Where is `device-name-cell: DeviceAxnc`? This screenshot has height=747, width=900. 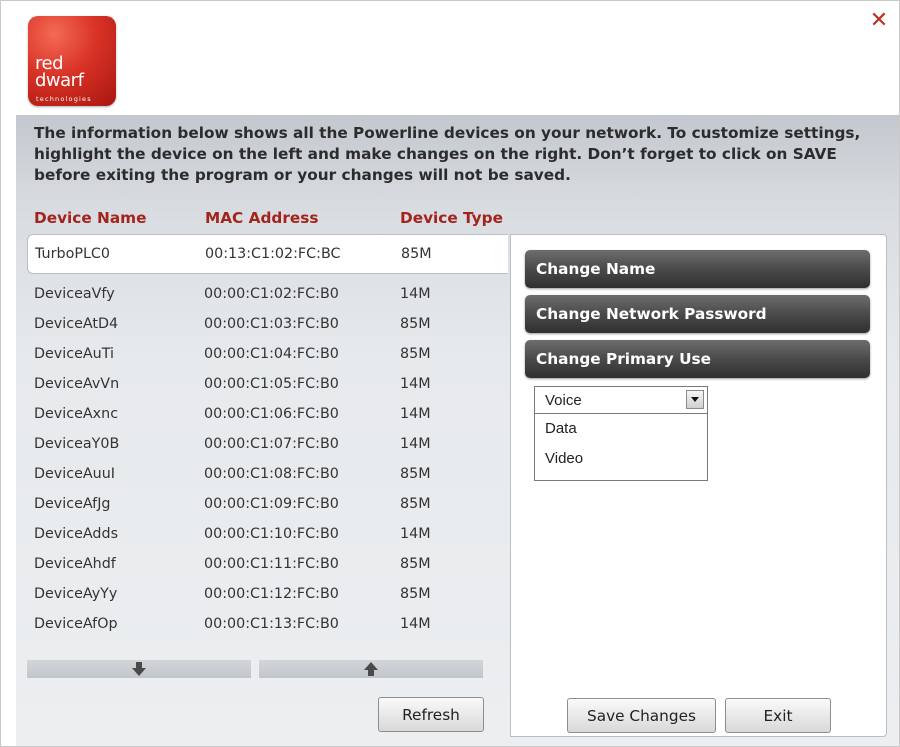
device-name-cell: DeviceAxnc is located at coordinates (76, 414).